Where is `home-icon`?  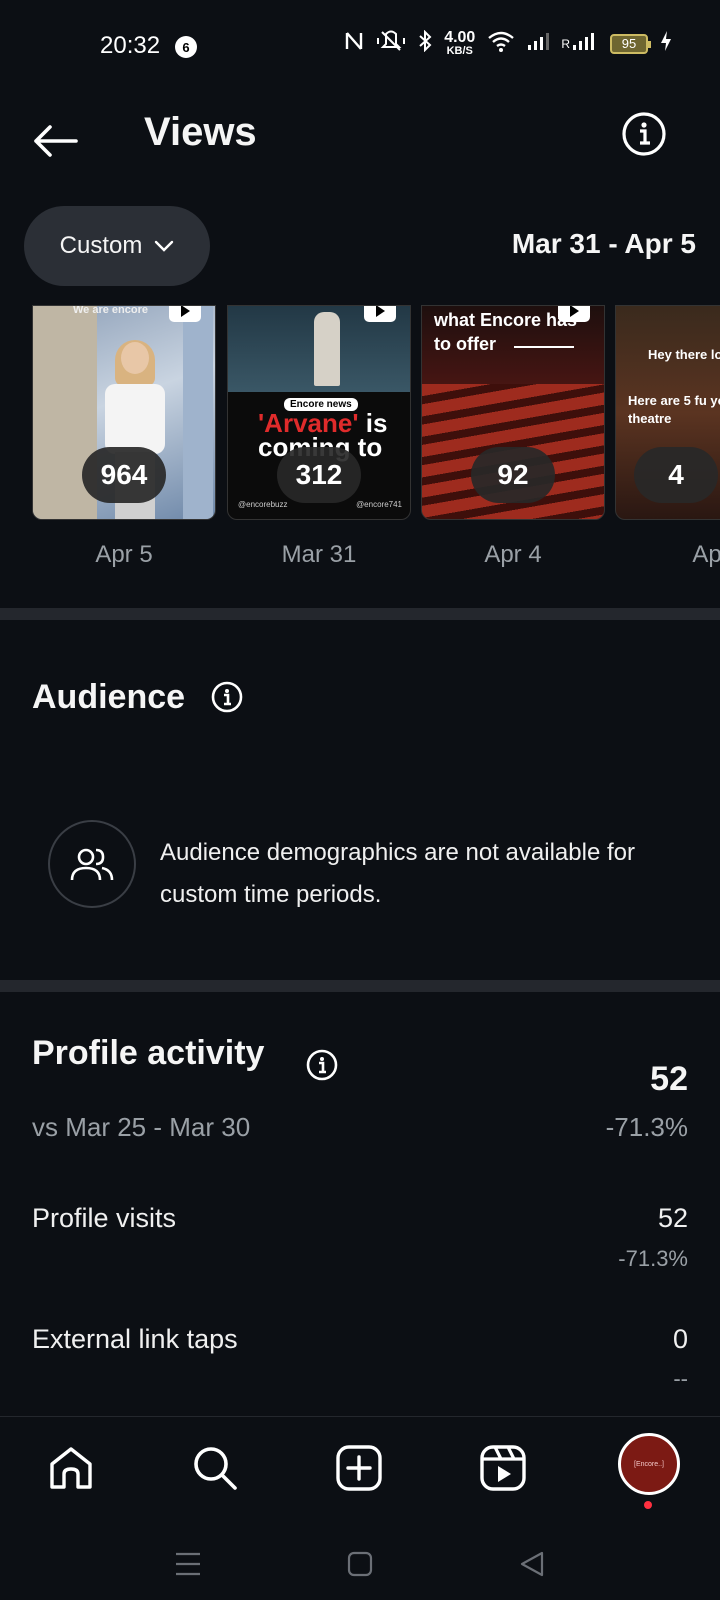
home-icon is located at coordinates (71, 1468).